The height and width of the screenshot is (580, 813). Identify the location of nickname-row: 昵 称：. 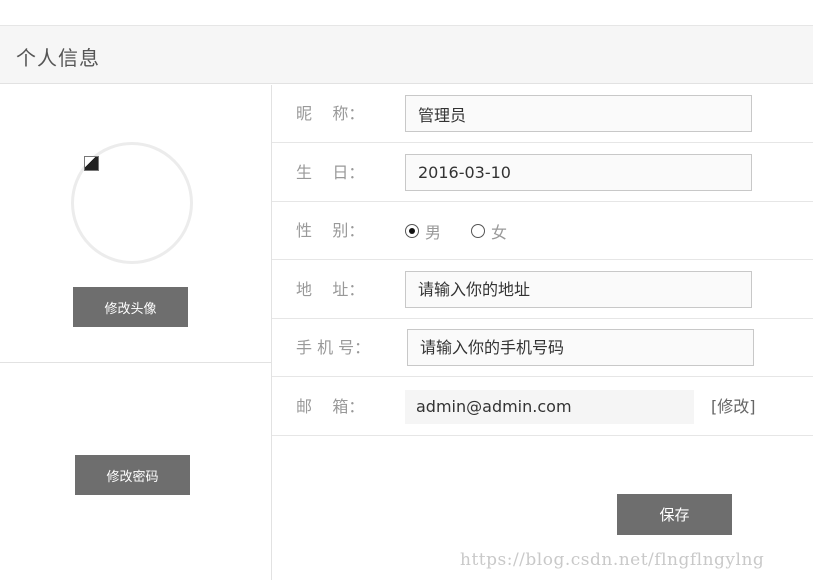
(542, 114).